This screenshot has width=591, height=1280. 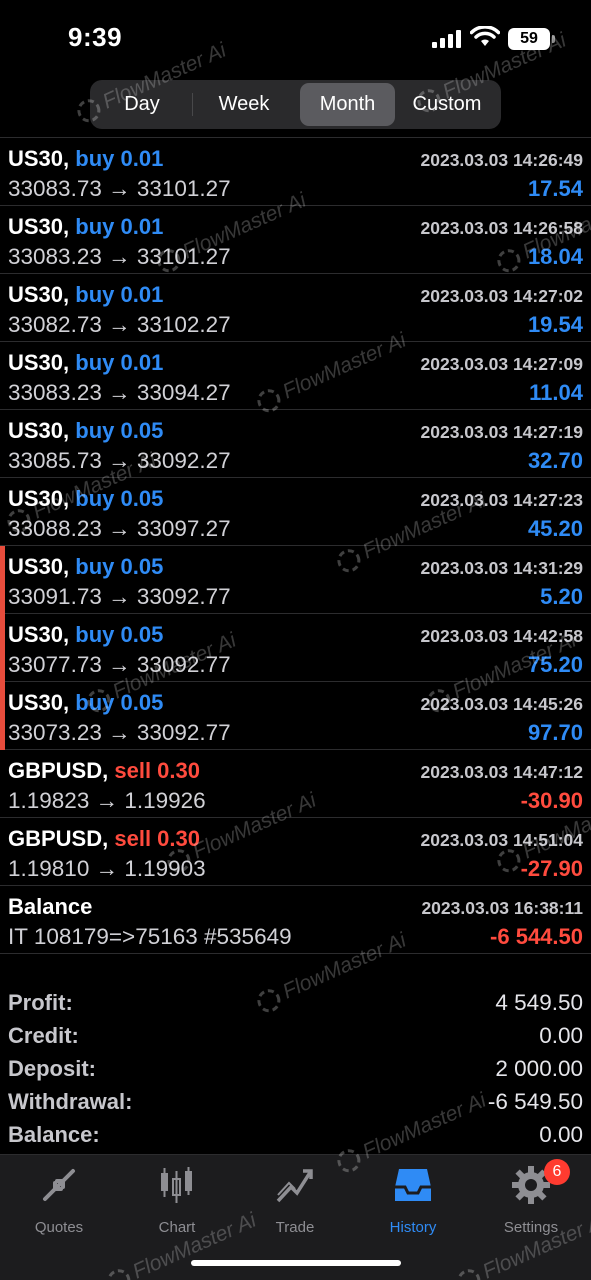 I want to click on deal-prices: 33091.73 → 33092.77, so click(x=119, y=596).